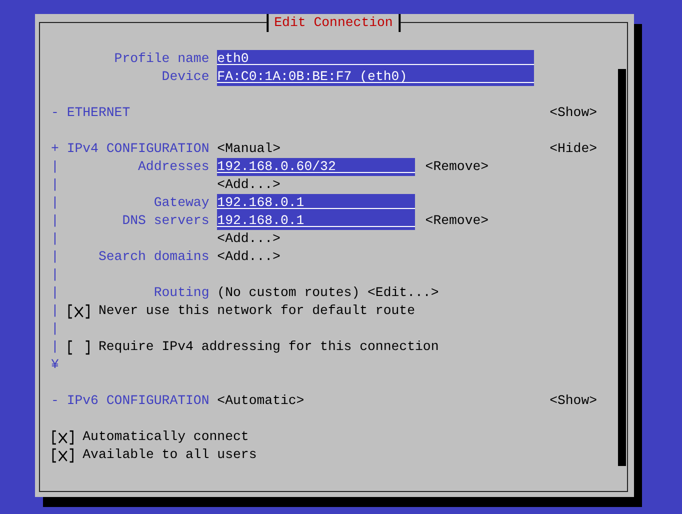 The width and height of the screenshot is (682, 514). Describe the element at coordinates (268, 347) in the screenshot. I see `checkbox-label: Require IPv4 addressing for this connection` at that location.